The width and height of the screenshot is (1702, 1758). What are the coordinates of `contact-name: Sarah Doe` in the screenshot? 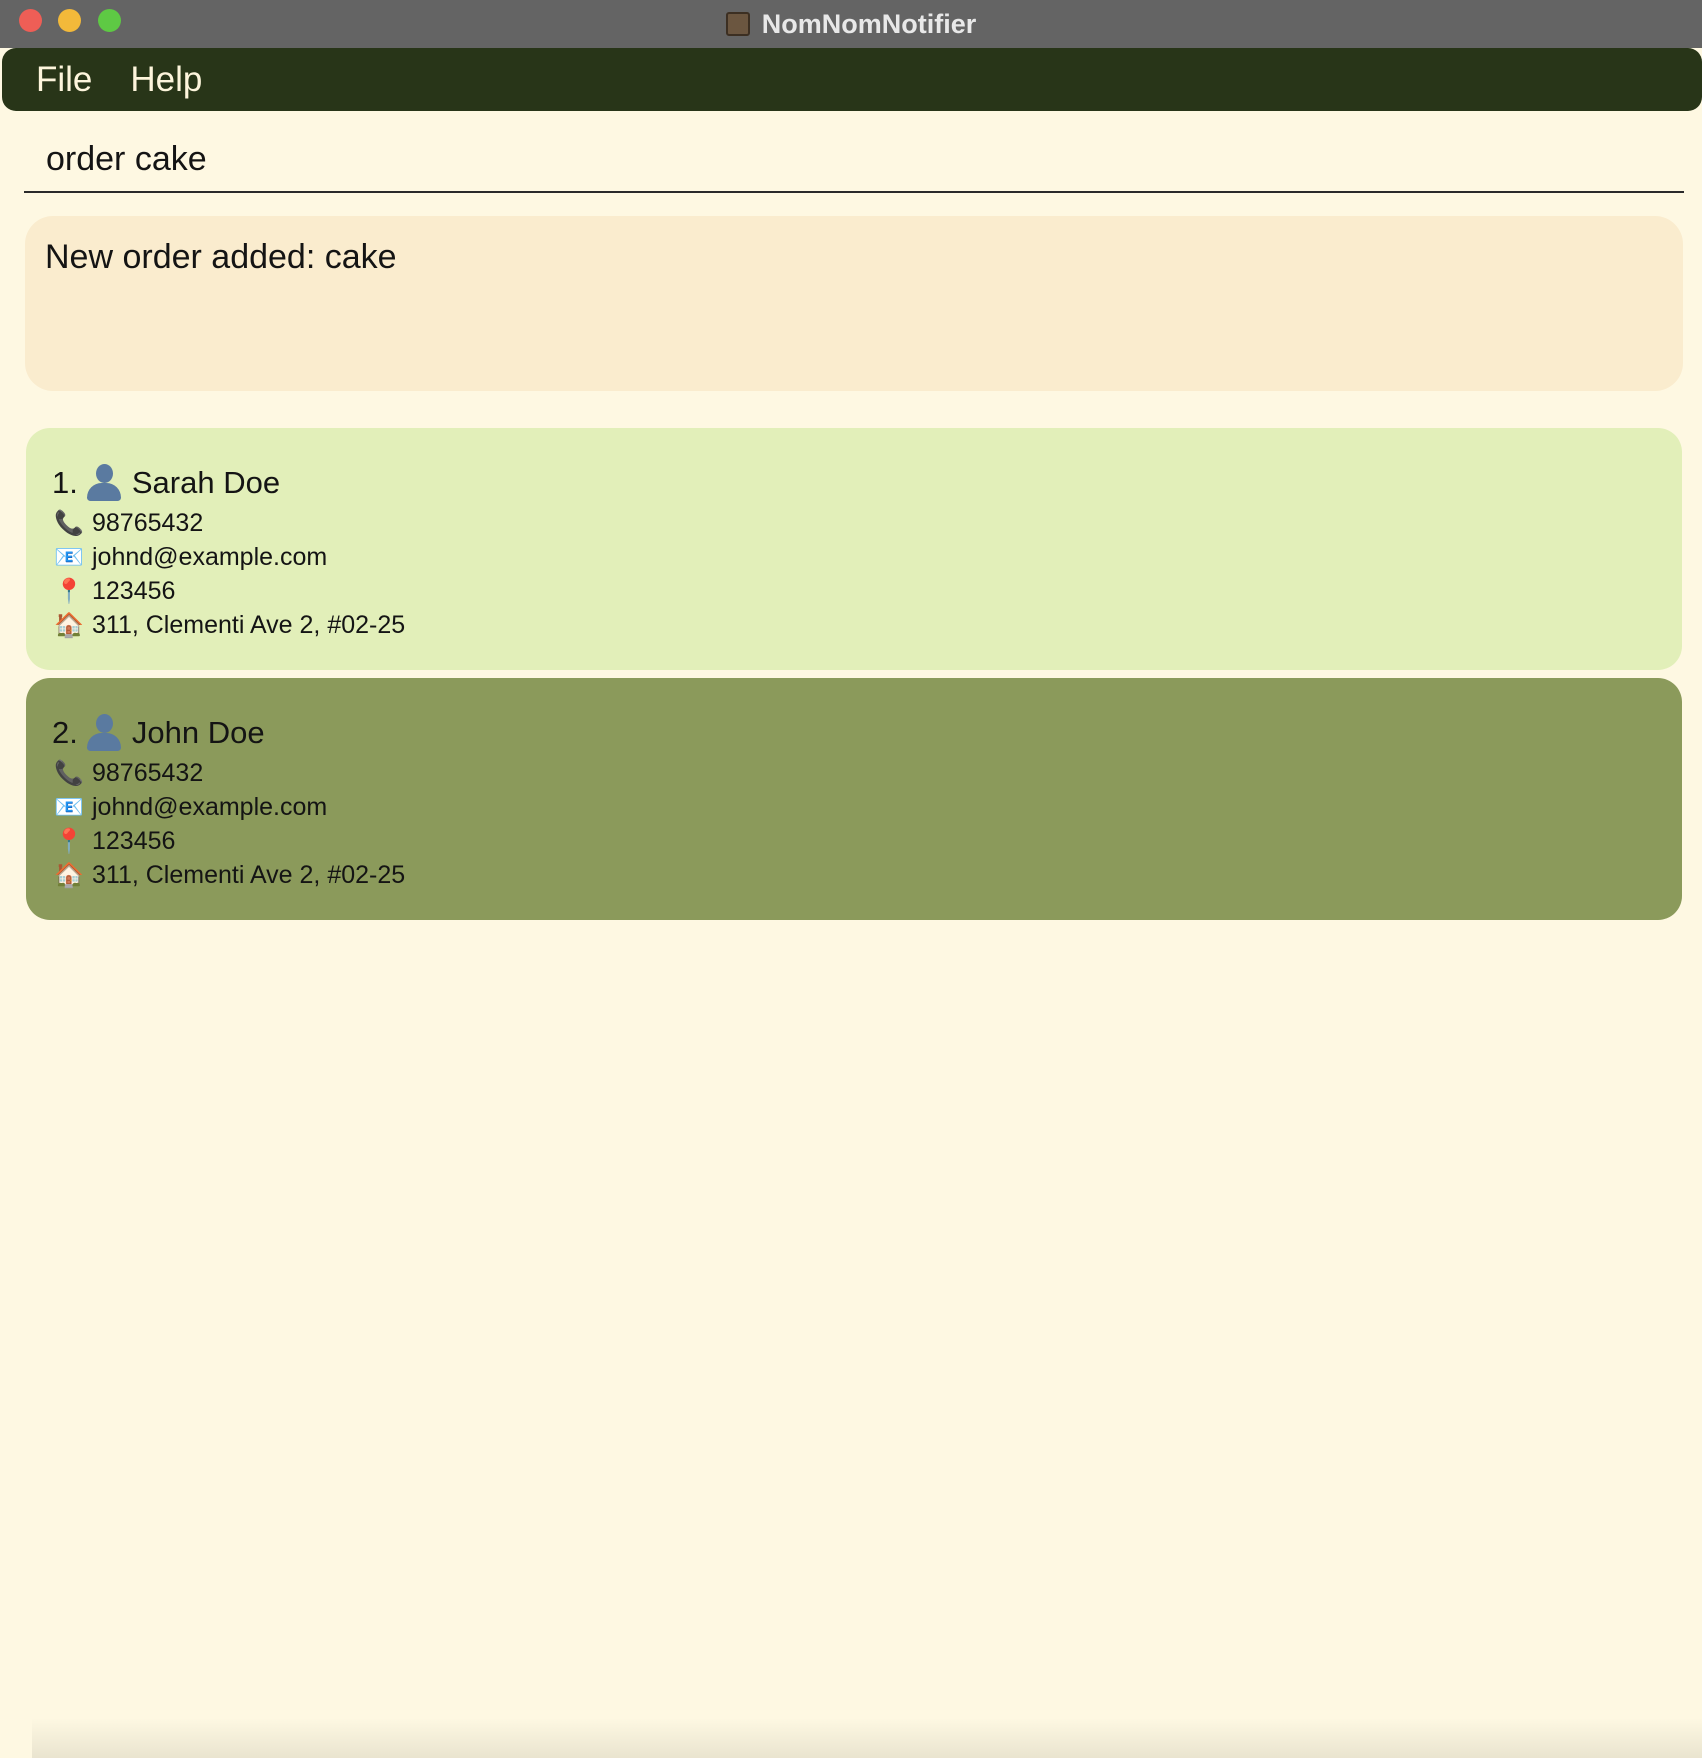 It's located at (206, 482).